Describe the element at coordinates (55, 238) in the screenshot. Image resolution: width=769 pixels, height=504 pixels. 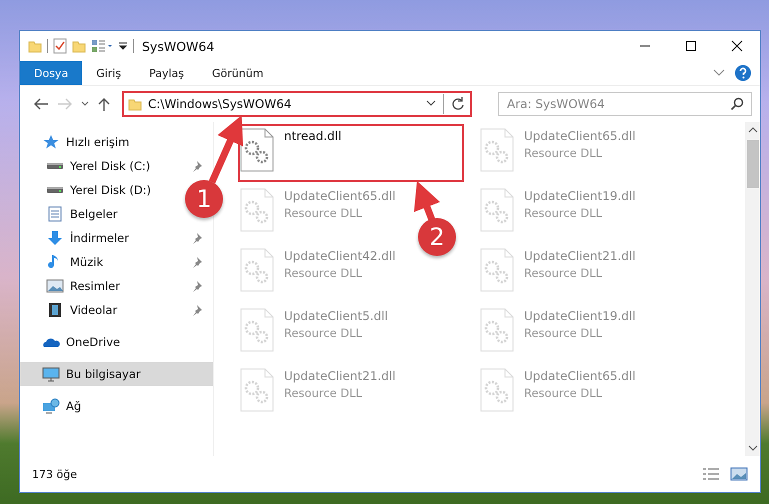
I see `download-arrow-icon` at that location.